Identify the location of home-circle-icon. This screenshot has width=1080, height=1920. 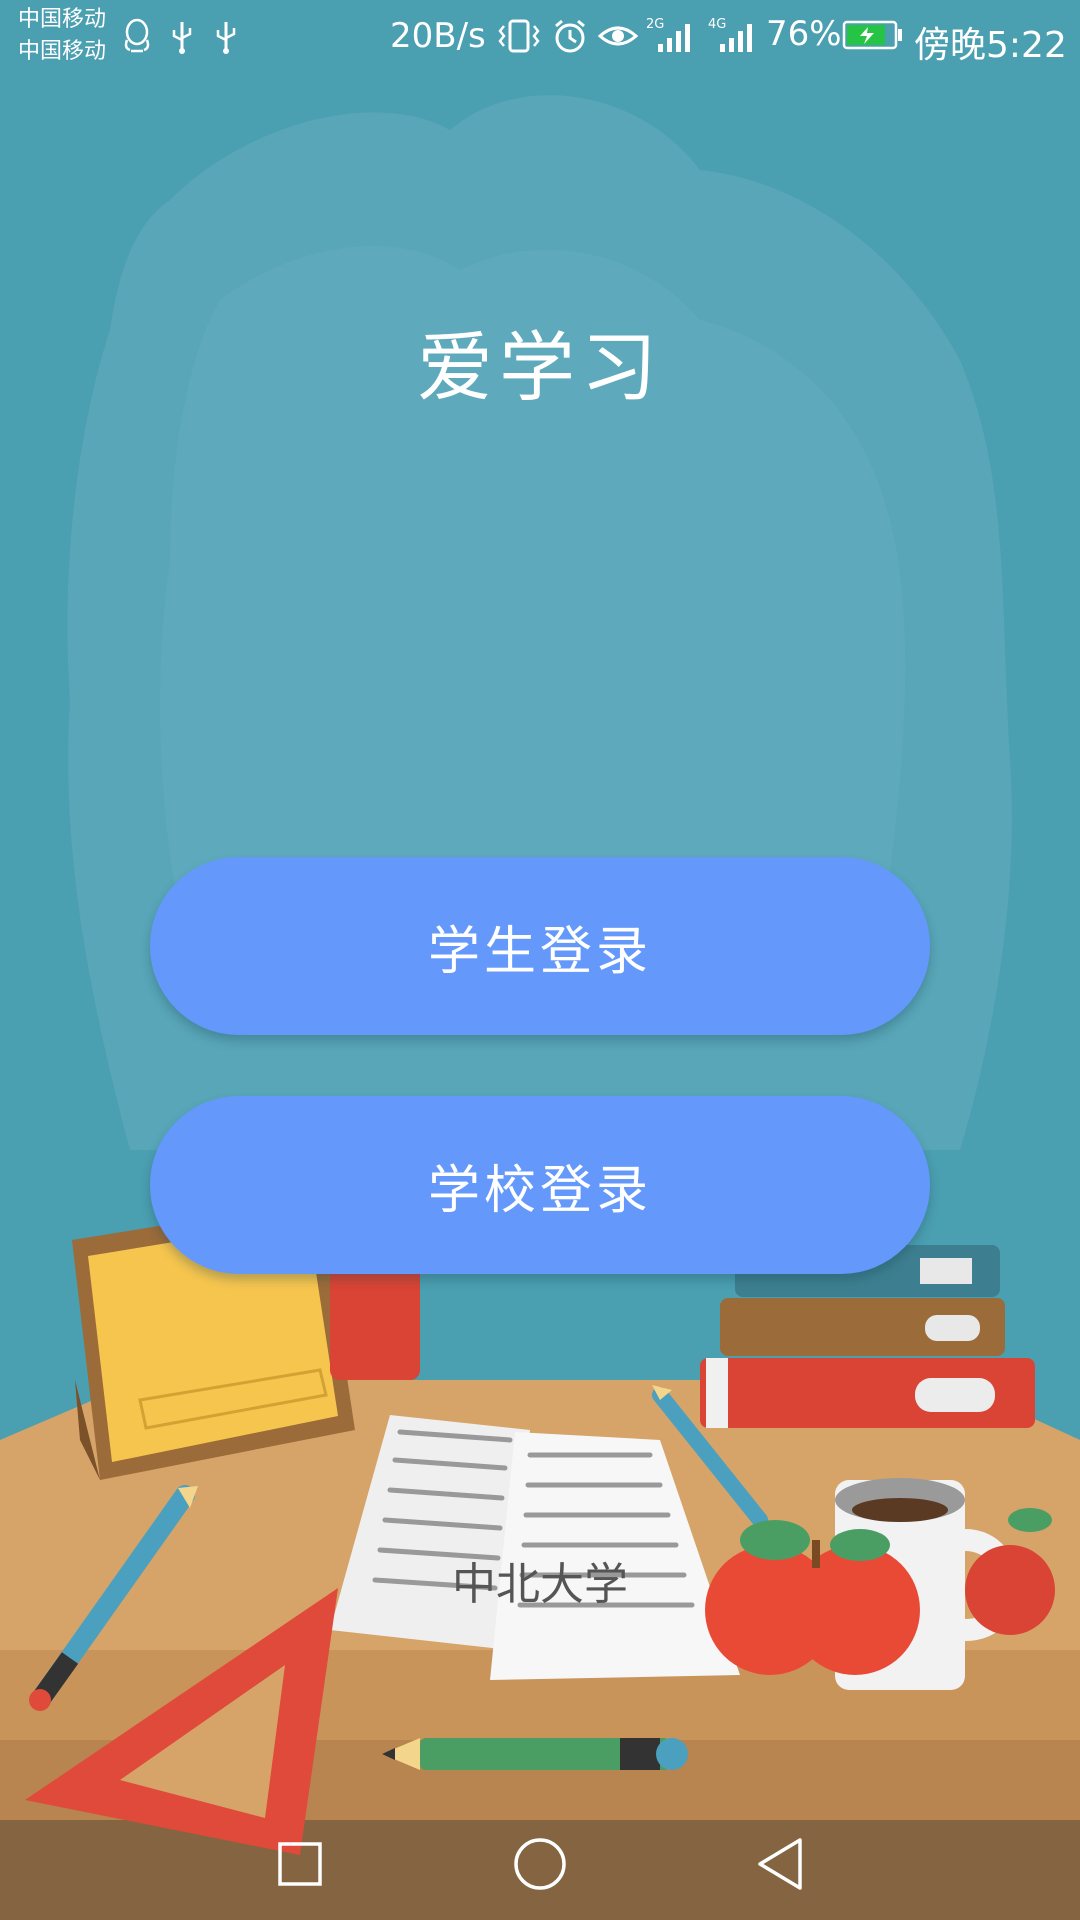
(540, 1870).